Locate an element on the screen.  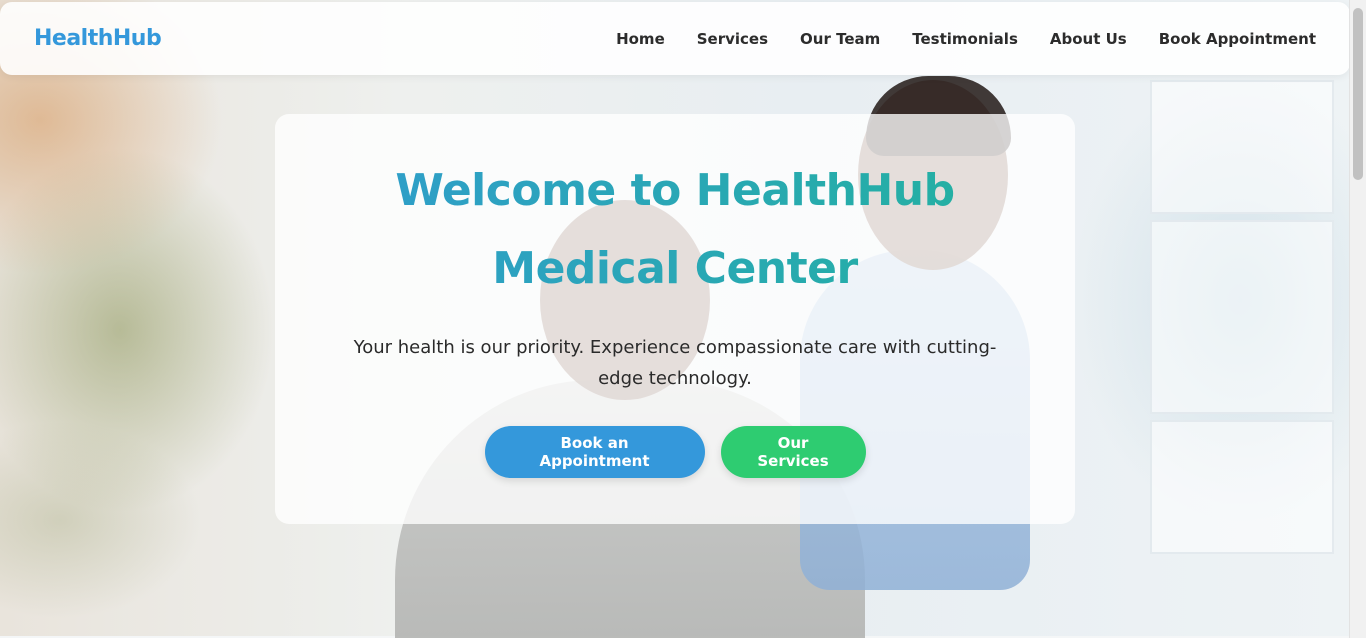
scrollbar-thumb is located at coordinates (1358, 94).